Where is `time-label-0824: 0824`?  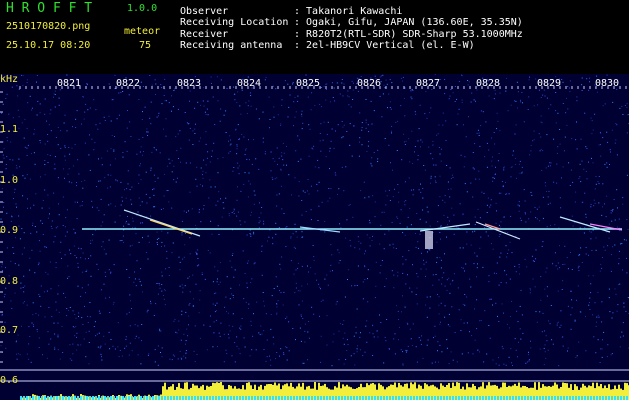
time-label-0824: 0824 is located at coordinates (249, 83).